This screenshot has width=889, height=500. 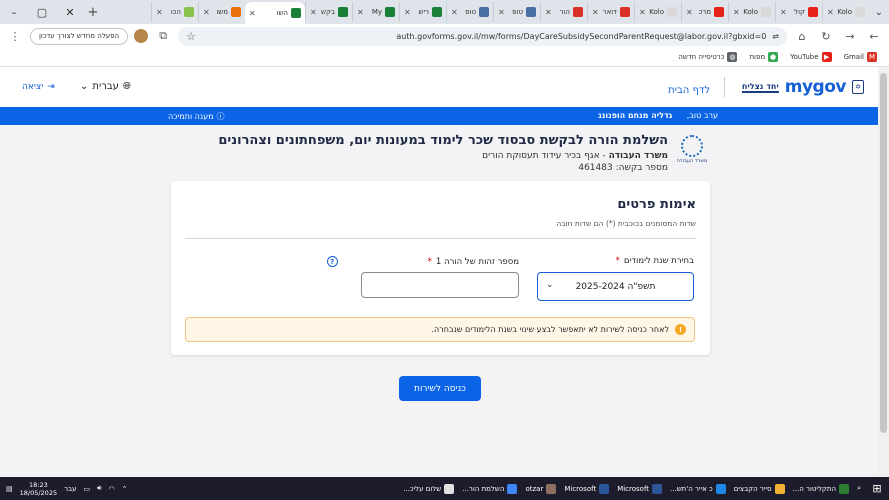 What do you see at coordinates (70, 12) in the screenshot?
I see `close-window-icon: ✕` at bounding box center [70, 12].